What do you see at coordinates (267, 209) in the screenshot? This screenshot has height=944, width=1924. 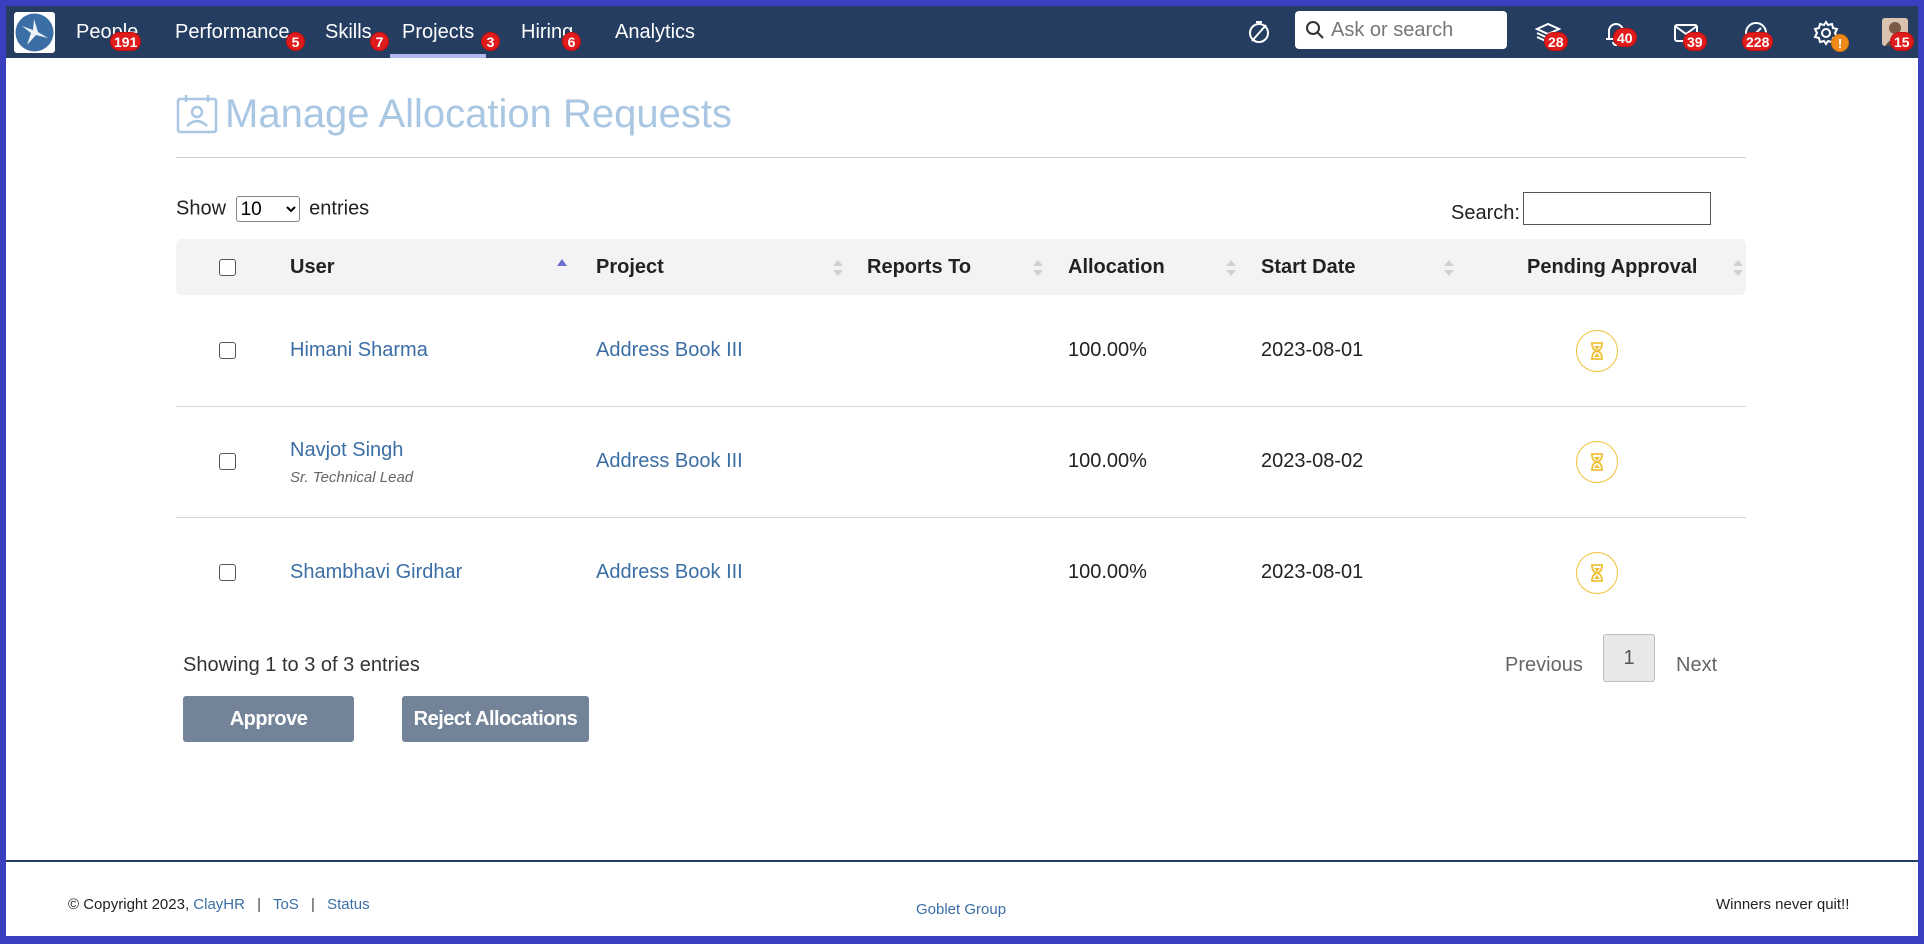 I see `page-size-select: 10` at bounding box center [267, 209].